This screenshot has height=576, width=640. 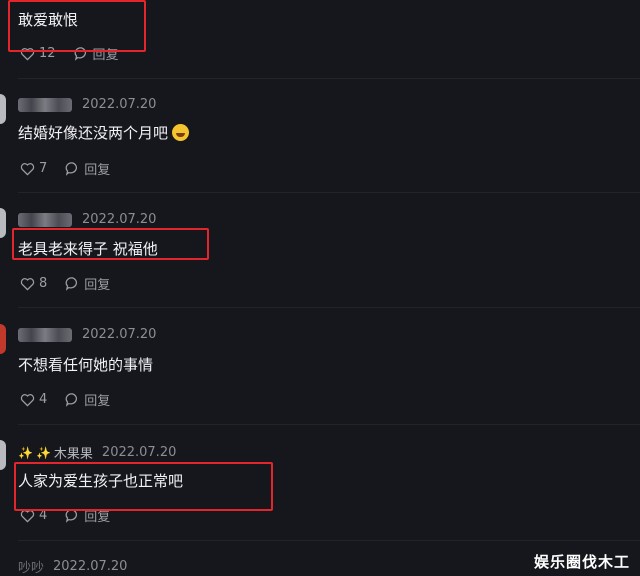 What do you see at coordinates (43, 283) in the screenshot?
I see `like-count: 8` at bounding box center [43, 283].